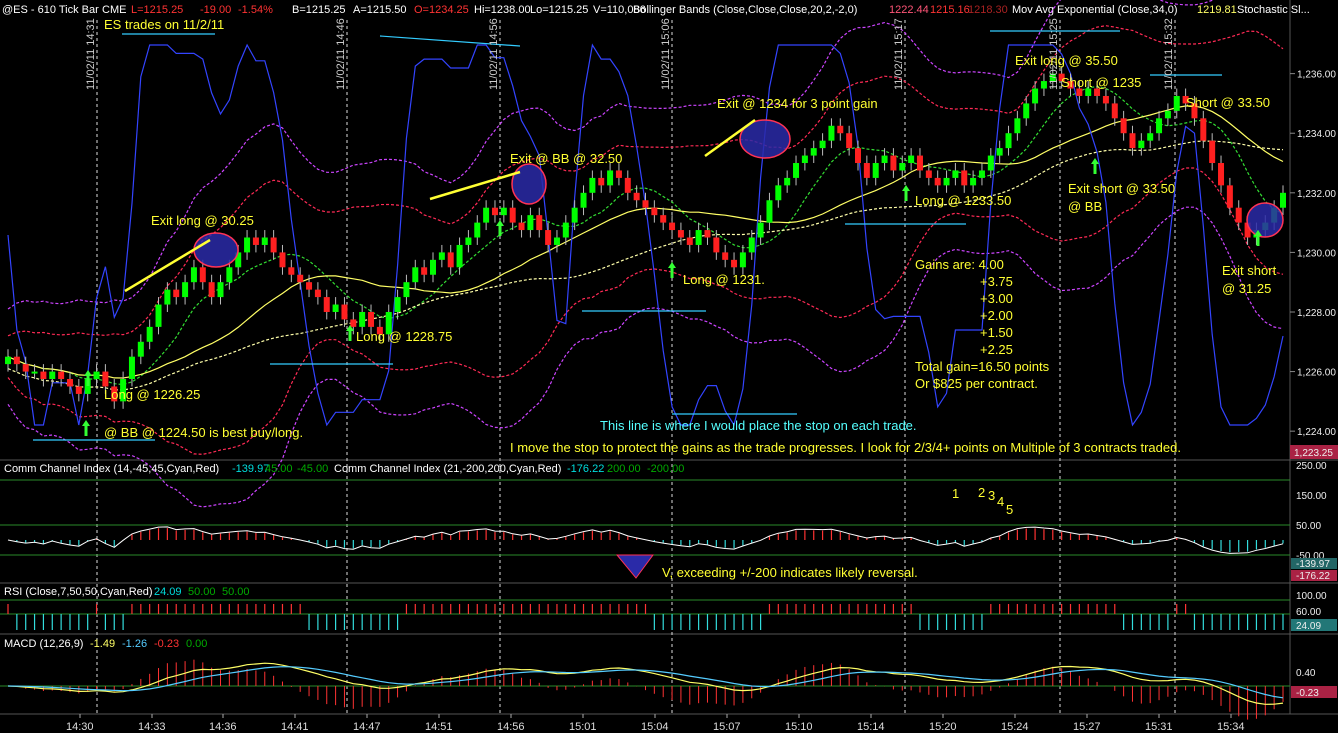 This screenshot has width=1338, height=733. Describe the element at coordinates (1313, 576) in the screenshot. I see `indicator-tick-label: -176.22` at that location.